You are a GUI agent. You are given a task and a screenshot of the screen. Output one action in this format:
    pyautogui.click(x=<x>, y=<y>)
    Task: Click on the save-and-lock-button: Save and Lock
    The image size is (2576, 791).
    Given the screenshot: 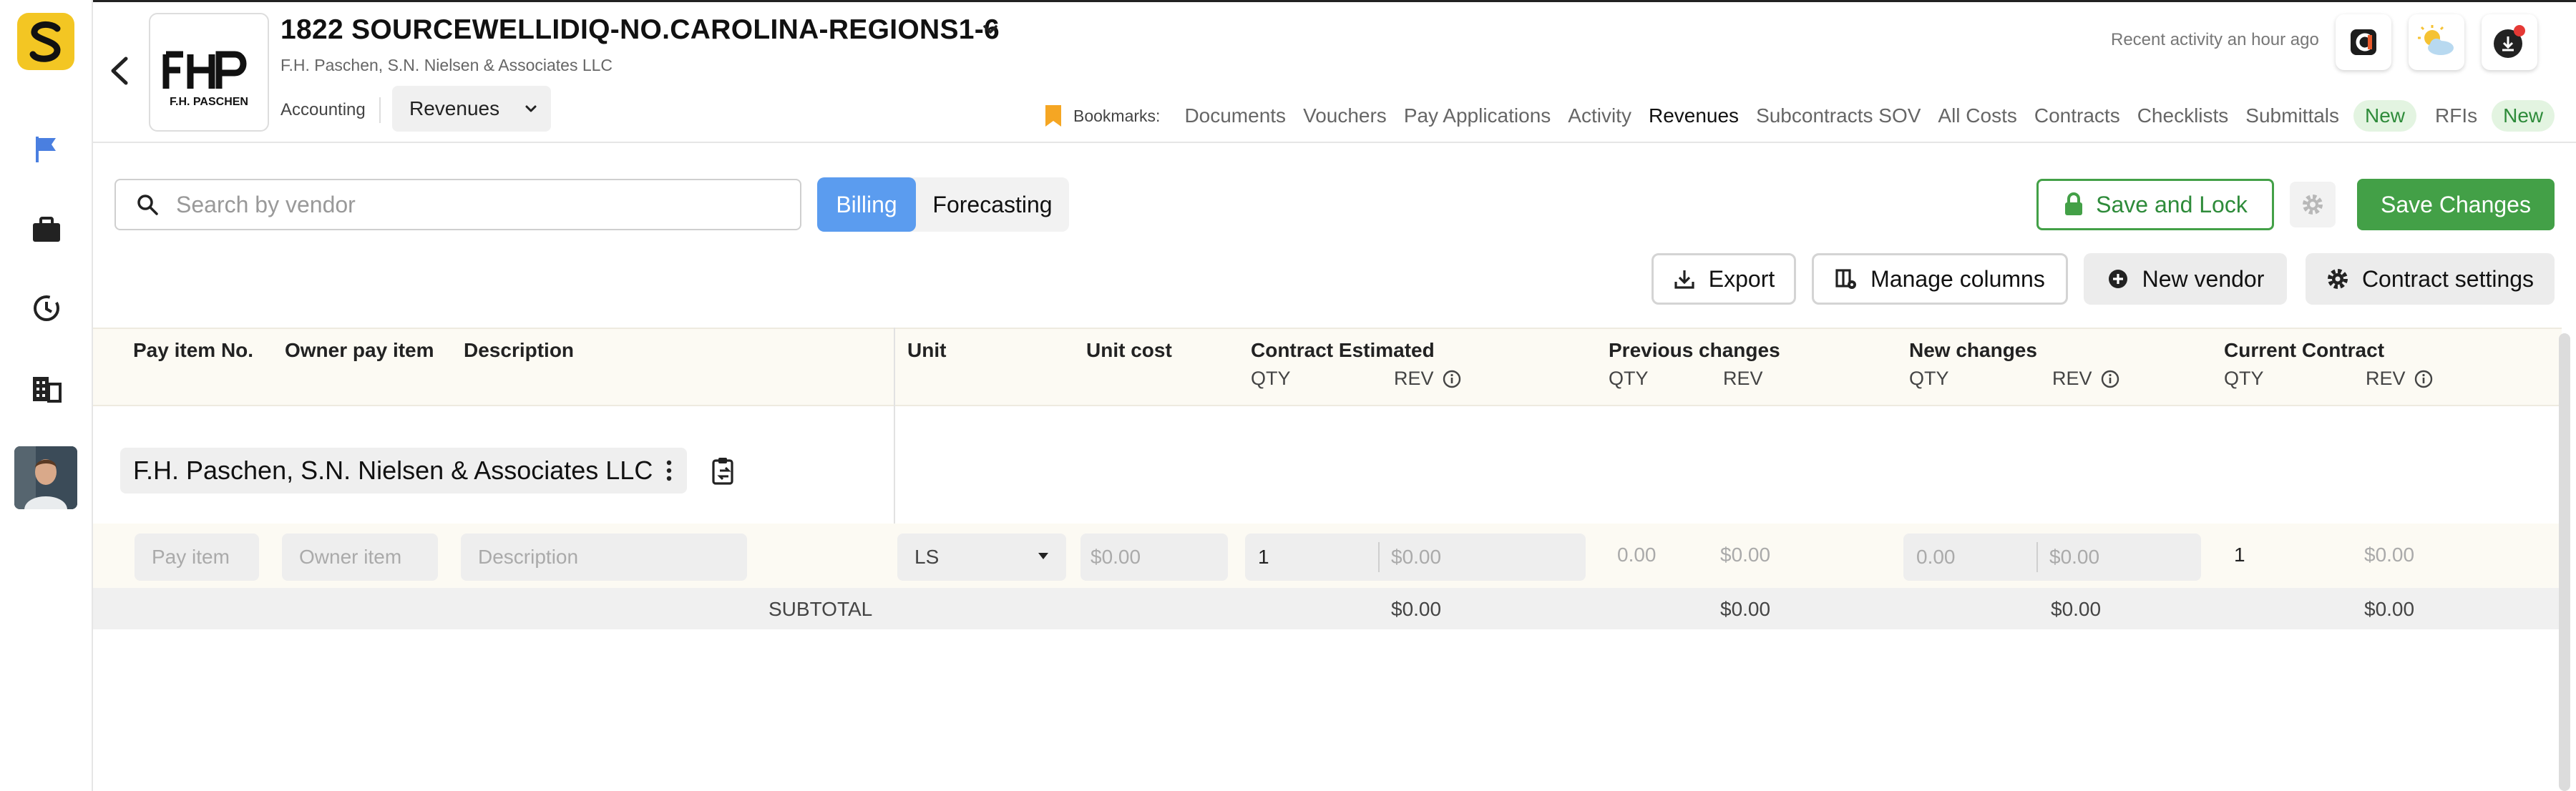 What is the action you would take?
    pyautogui.click(x=2155, y=204)
    